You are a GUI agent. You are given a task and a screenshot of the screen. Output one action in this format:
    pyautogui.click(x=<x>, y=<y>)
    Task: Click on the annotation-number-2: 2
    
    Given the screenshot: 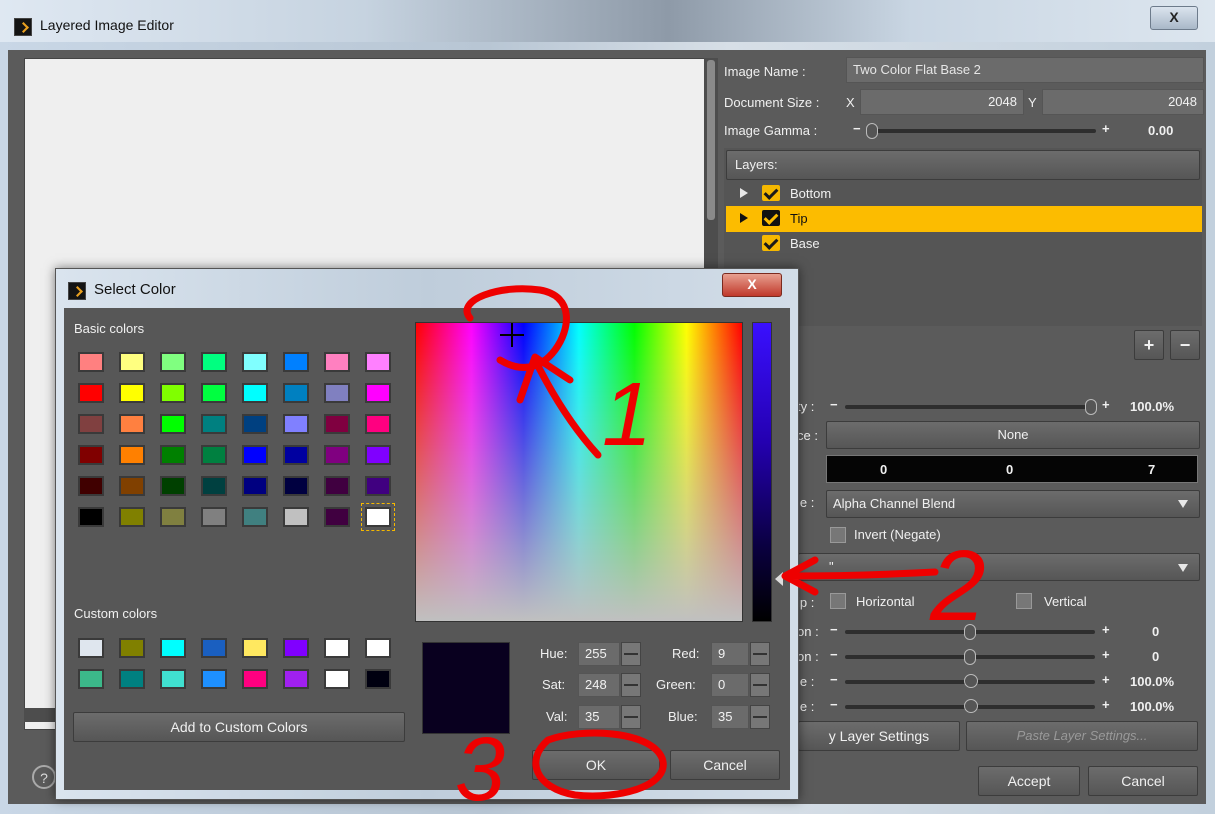 What is the action you would take?
    pyautogui.click(x=957, y=586)
    